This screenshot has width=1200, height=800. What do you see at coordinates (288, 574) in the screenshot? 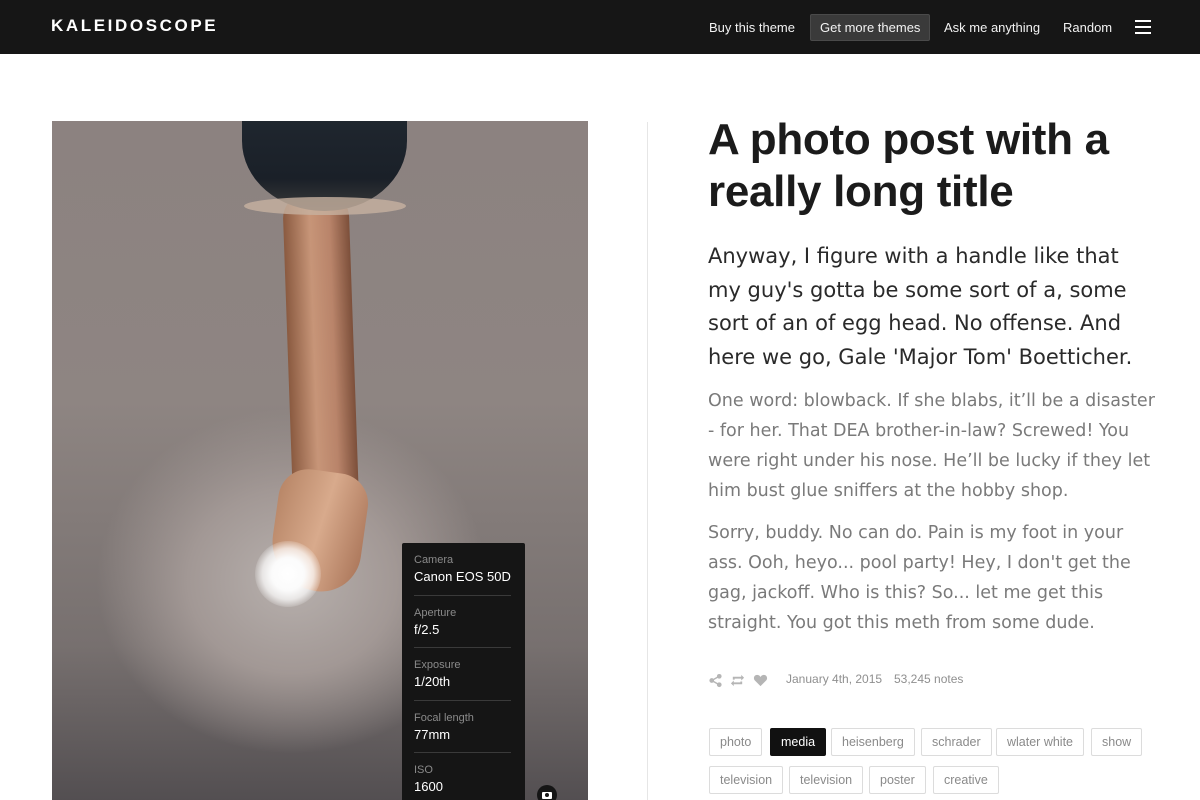
I see `photo-lightbulb` at bounding box center [288, 574].